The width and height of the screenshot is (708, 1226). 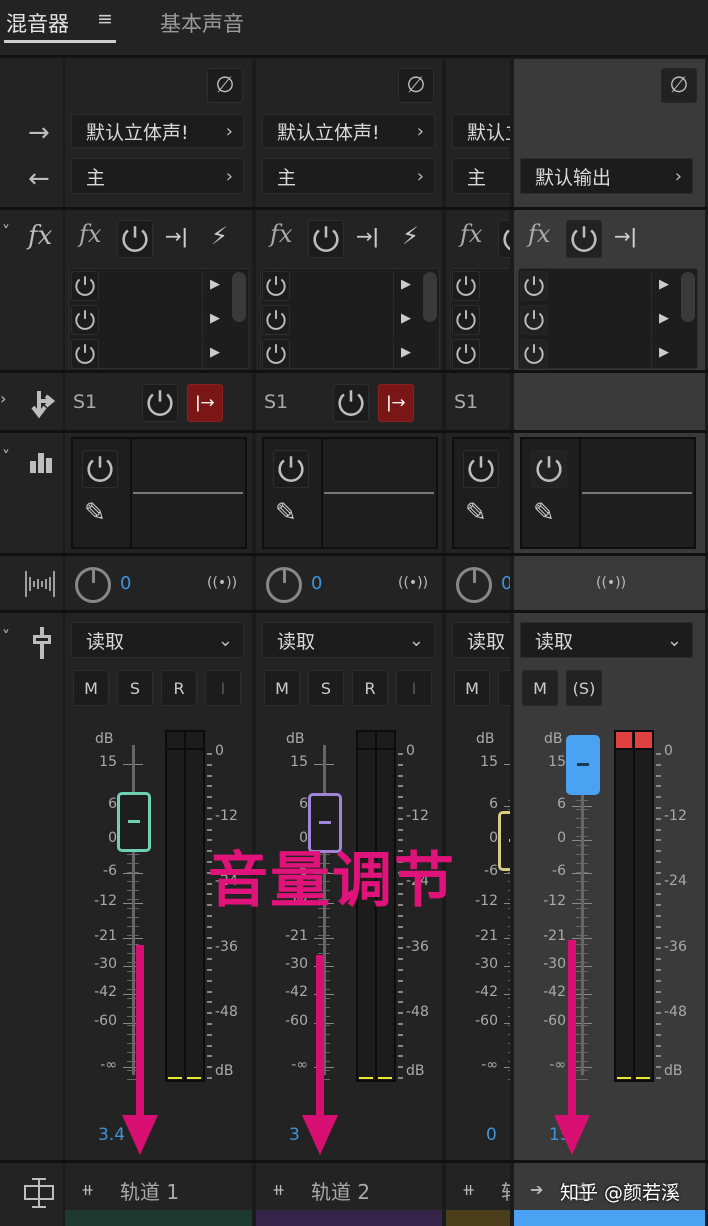 What do you see at coordinates (105, 19) in the screenshot?
I see `hamburger-icon: ≡` at bounding box center [105, 19].